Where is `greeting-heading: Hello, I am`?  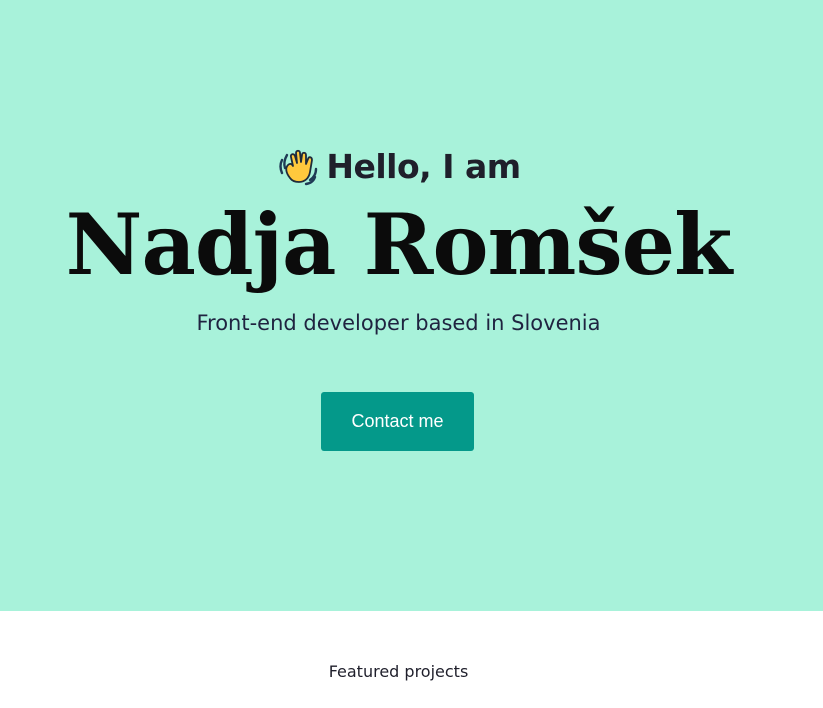
greeting-heading: Hello, I am is located at coordinates (398, 166).